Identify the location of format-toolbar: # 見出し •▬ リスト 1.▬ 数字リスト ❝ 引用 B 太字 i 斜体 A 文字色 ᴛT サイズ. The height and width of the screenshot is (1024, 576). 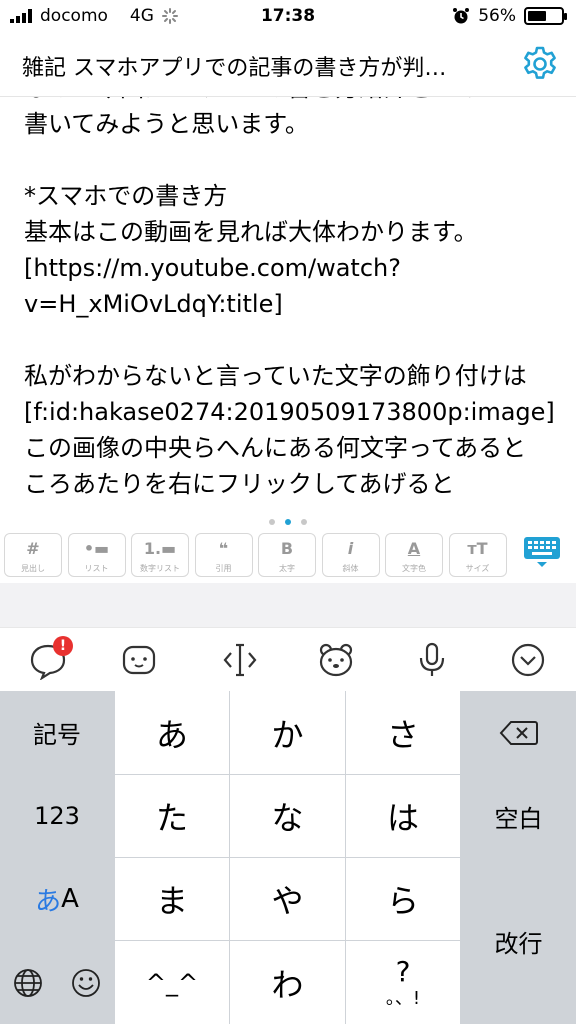
(288, 556).